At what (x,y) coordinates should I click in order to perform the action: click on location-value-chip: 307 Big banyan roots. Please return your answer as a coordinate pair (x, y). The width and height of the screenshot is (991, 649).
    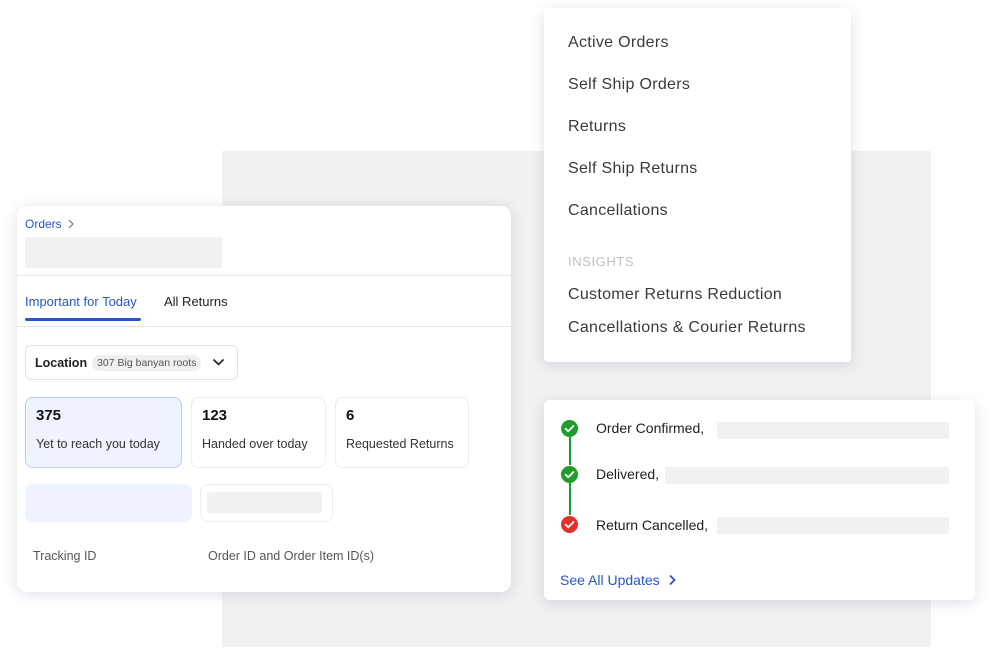
    Looking at the image, I should click on (147, 362).